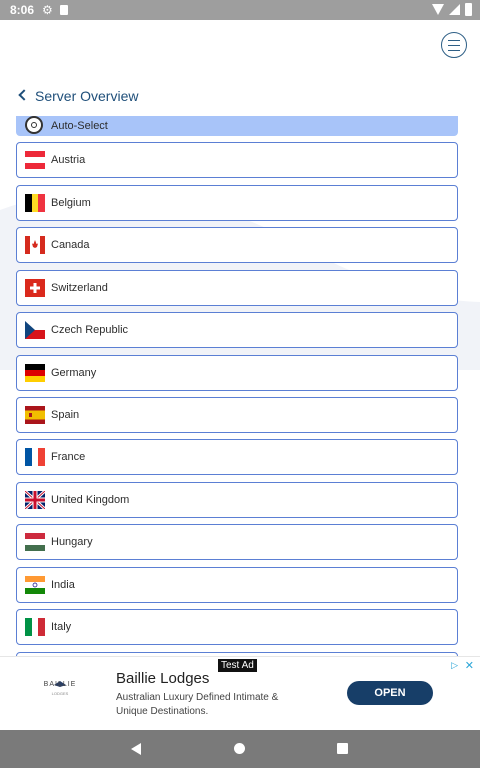  What do you see at coordinates (35, 585) in the screenshot?
I see `india-flag-icon` at bounding box center [35, 585].